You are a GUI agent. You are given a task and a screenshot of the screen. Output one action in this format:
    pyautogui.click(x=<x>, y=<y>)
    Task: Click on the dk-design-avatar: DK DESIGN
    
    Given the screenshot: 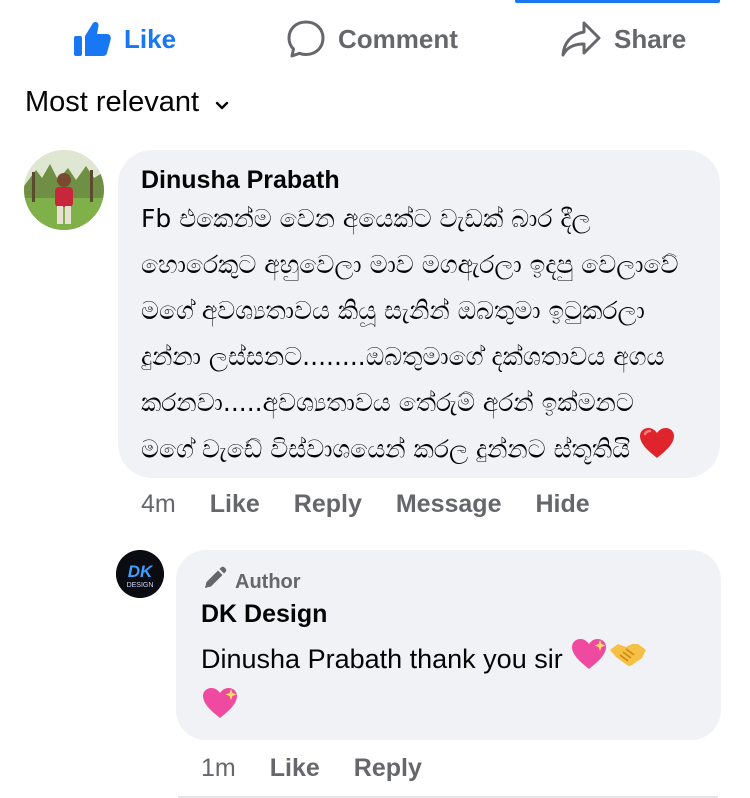 What is the action you would take?
    pyautogui.click(x=140, y=574)
    